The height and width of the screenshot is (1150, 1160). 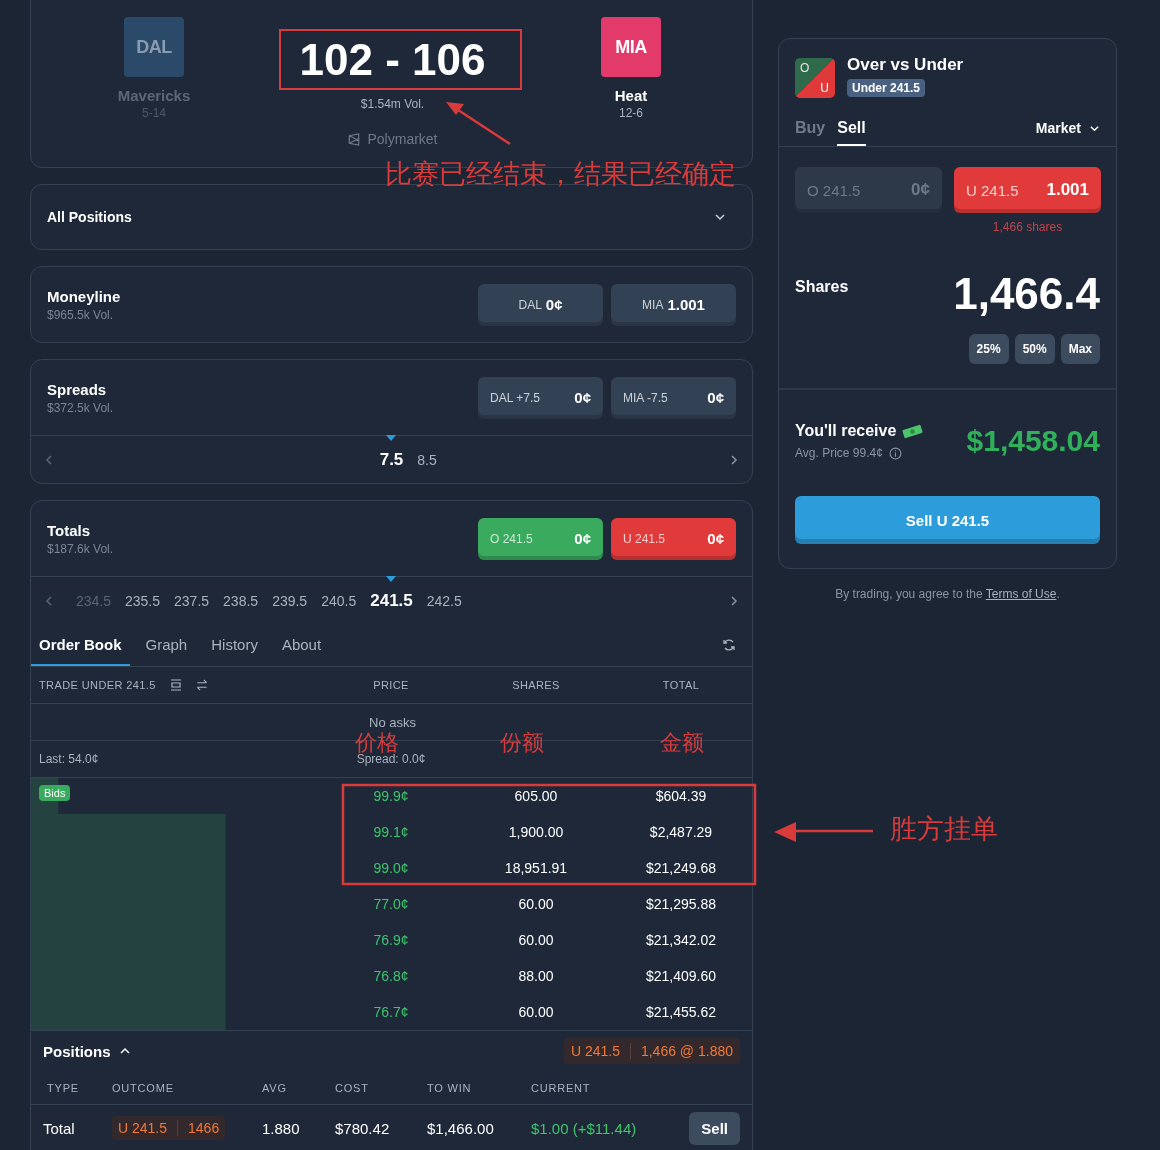 I want to click on total-cell-text: $604.39, so click(x=681, y=796).